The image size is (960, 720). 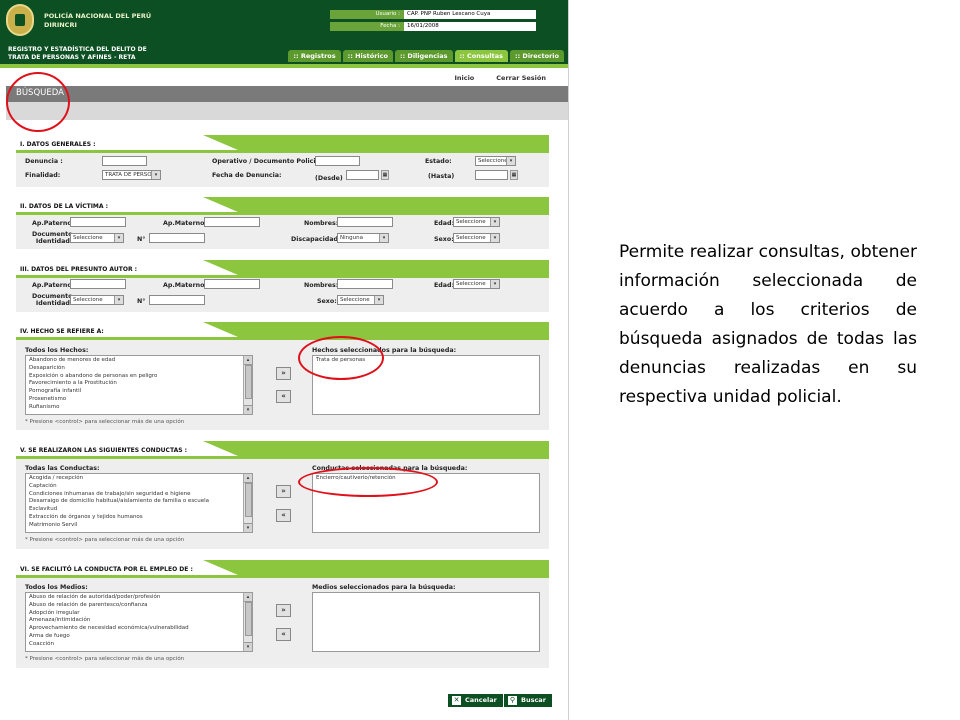 What do you see at coordinates (139, 479) in the screenshot?
I see `list-item: Acogida / recepción` at bounding box center [139, 479].